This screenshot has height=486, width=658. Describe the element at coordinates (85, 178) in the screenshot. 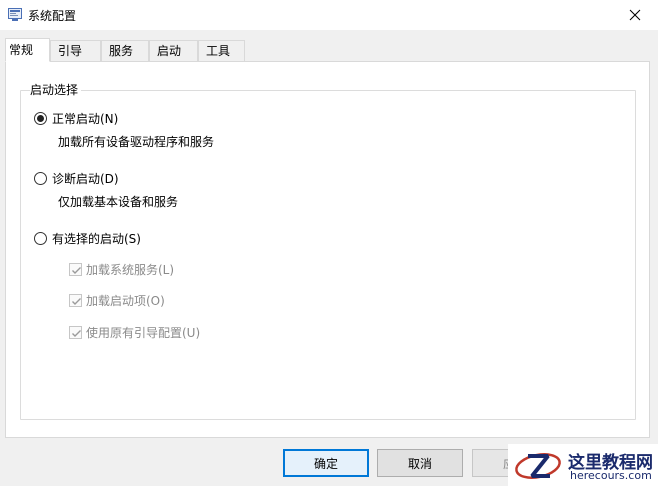

I see `diagnostic-startup-label: 诊断启动(D)` at that location.